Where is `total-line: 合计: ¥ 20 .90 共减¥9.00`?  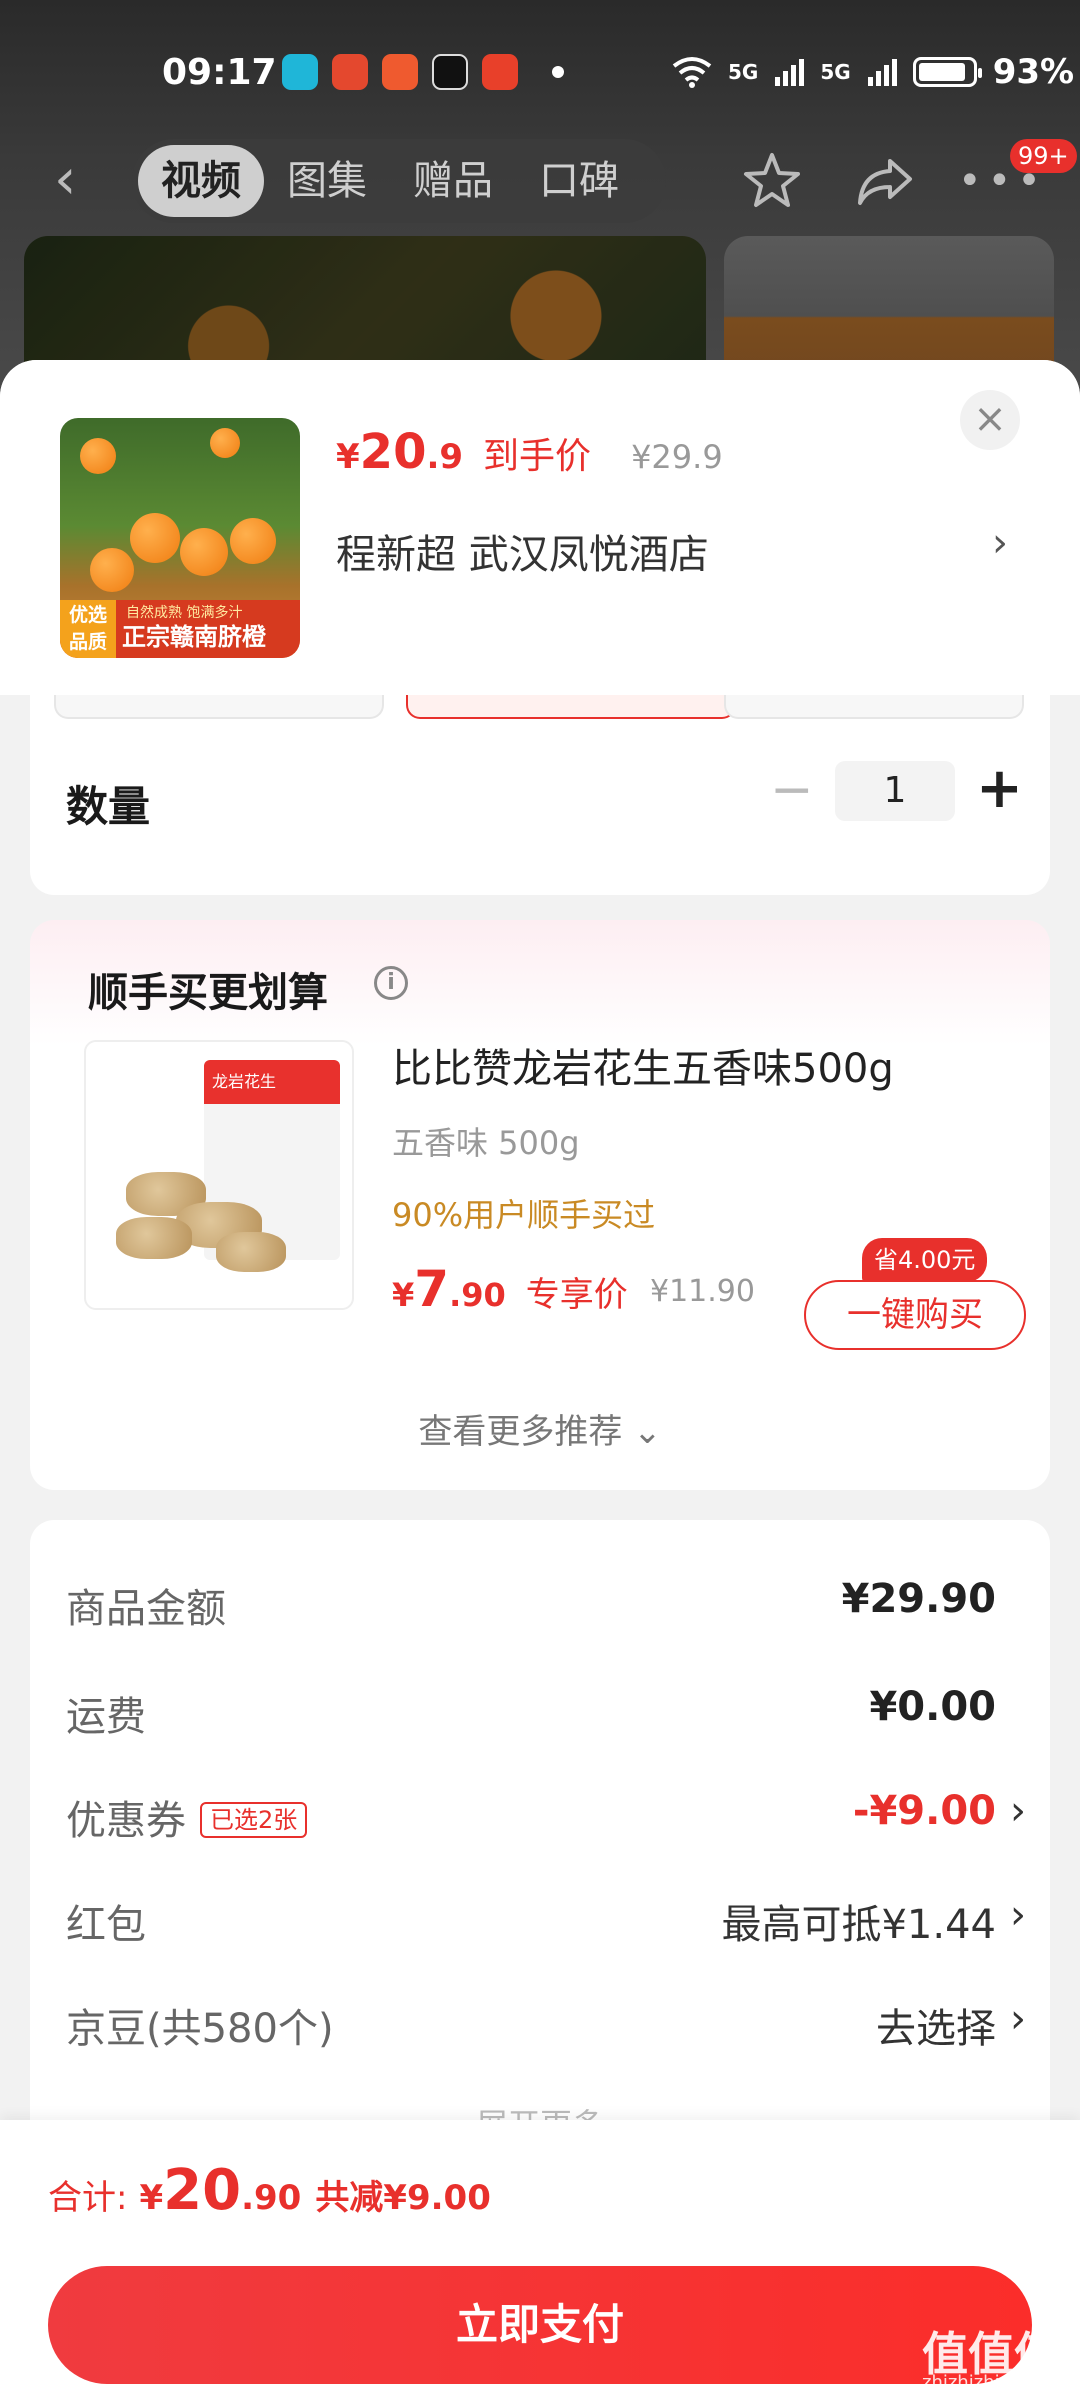
total-line: 合计: ¥ 20 .90 共减¥9.00 is located at coordinates (269, 2190).